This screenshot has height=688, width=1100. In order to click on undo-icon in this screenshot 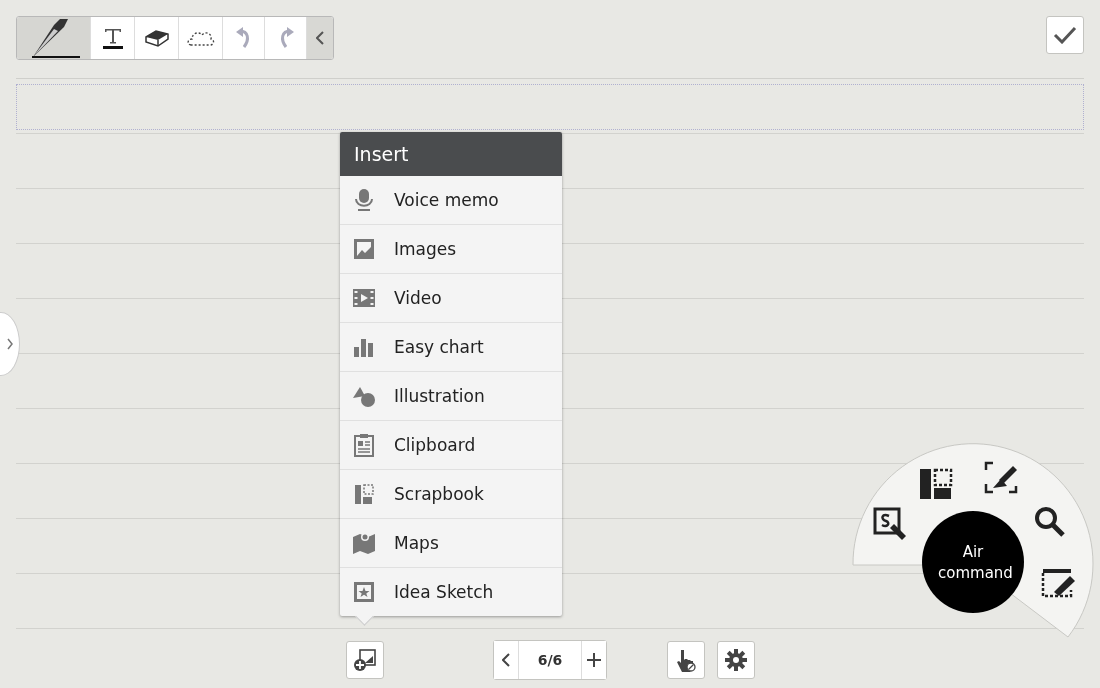, I will do `click(243, 38)`.